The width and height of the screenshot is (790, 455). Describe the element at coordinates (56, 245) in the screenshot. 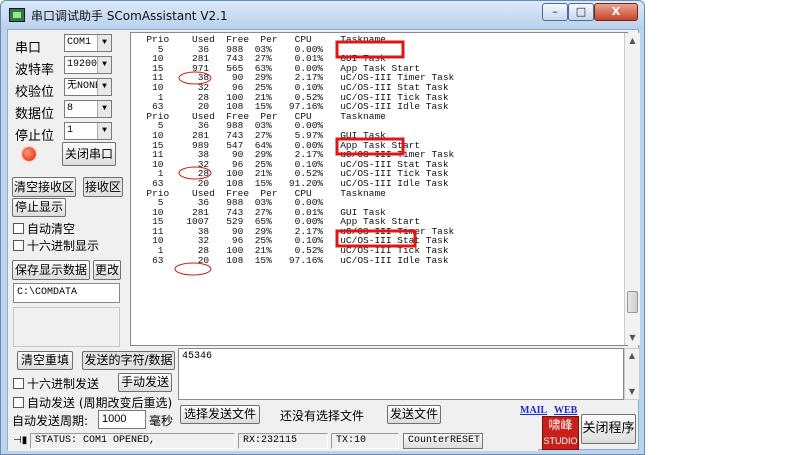

I see `hex-display-checkbox: 十六进制显示` at that location.